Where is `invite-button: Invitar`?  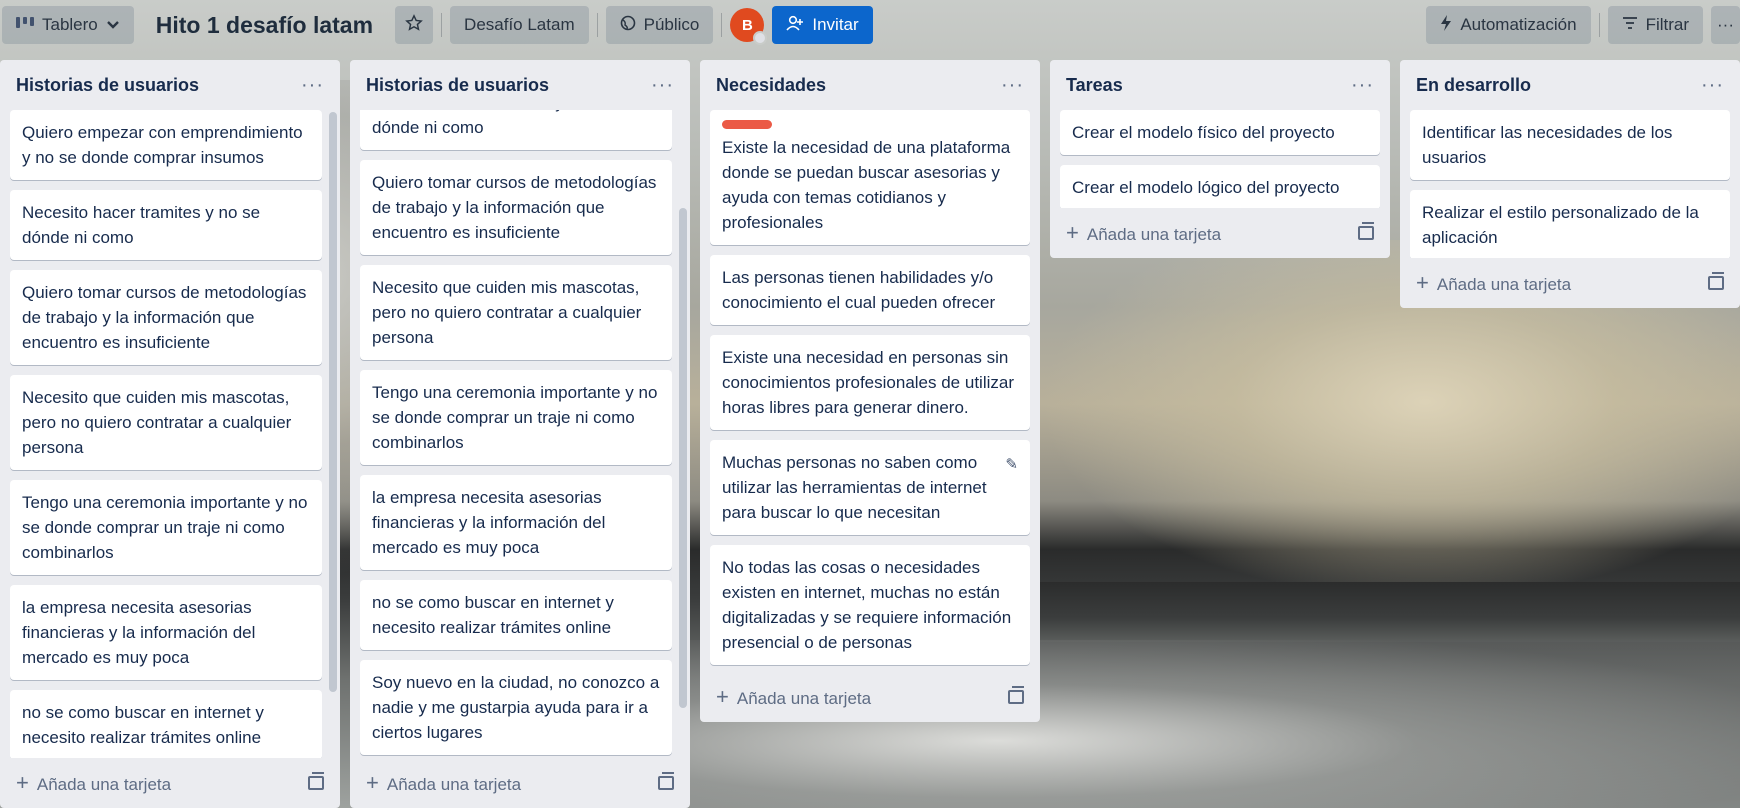 invite-button: Invitar is located at coordinates (822, 25).